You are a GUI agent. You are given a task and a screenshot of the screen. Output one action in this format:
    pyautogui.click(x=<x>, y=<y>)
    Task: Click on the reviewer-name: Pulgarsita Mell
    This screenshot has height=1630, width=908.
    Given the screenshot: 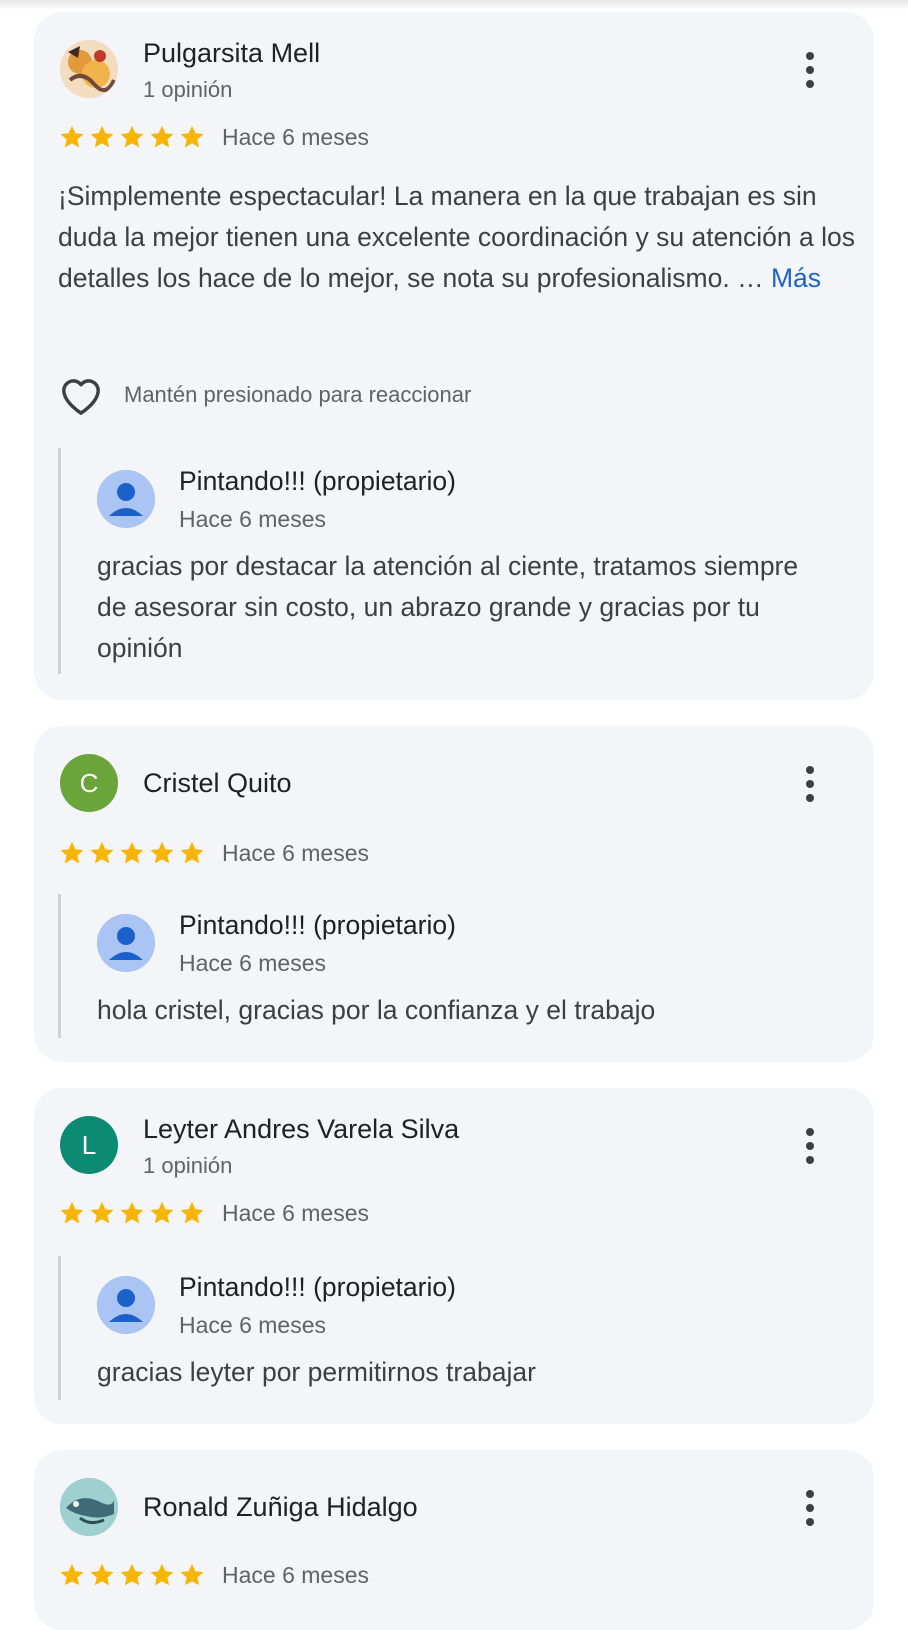 What is the action you would take?
    pyautogui.click(x=231, y=53)
    